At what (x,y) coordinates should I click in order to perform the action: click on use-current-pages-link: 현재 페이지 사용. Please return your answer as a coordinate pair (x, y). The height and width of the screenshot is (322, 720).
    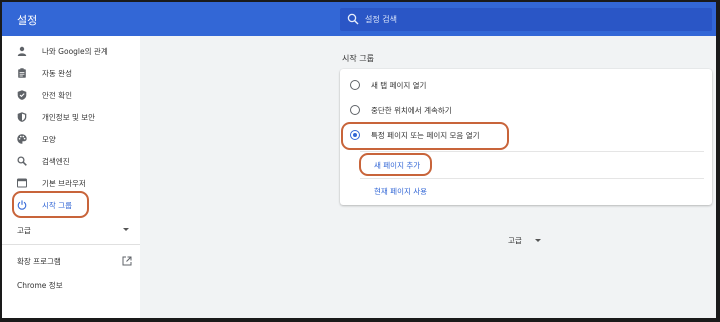
    Looking at the image, I should click on (400, 191).